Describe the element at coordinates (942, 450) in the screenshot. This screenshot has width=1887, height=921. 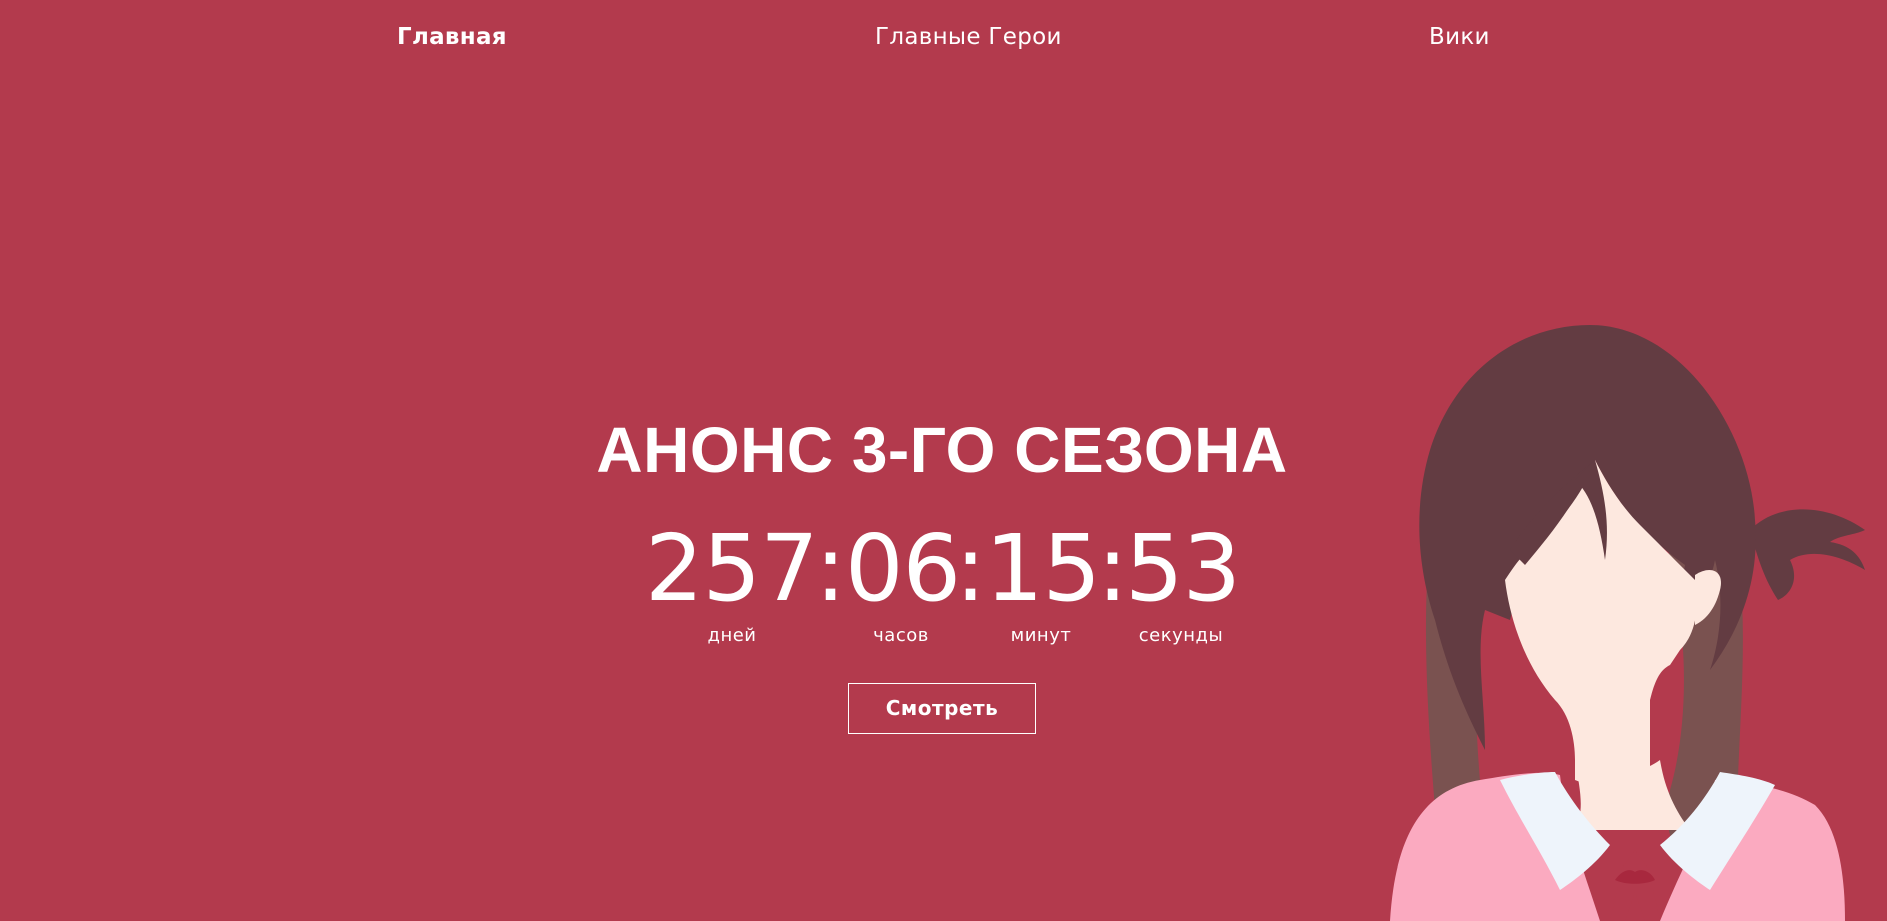
I see `hero-title: АНОНС 3-ГО СЕЗОНА` at that location.